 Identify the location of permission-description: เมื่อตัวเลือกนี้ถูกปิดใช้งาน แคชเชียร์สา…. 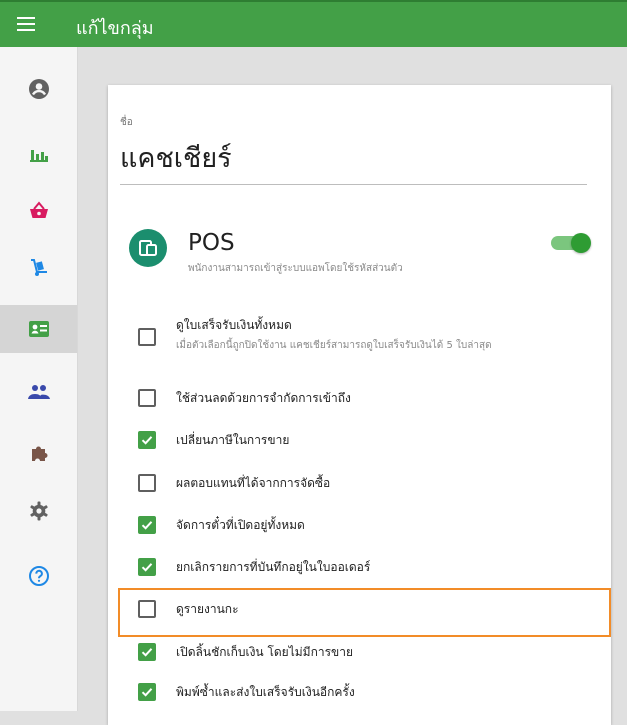
(334, 345).